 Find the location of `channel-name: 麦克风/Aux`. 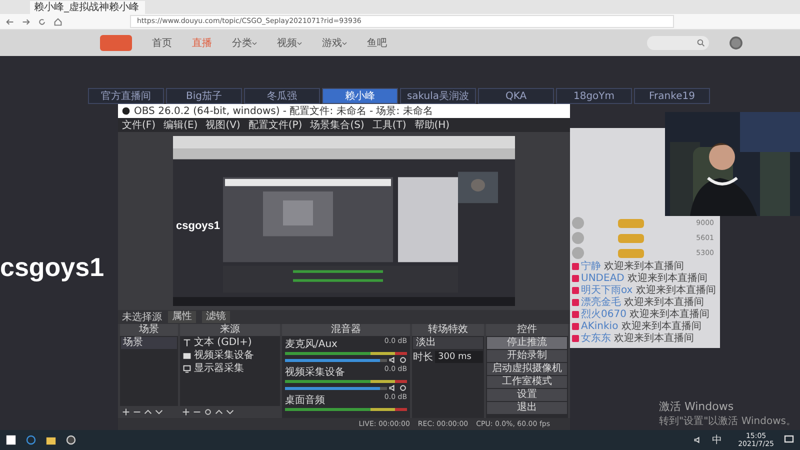

channel-name: 麦克风/Aux is located at coordinates (311, 344).